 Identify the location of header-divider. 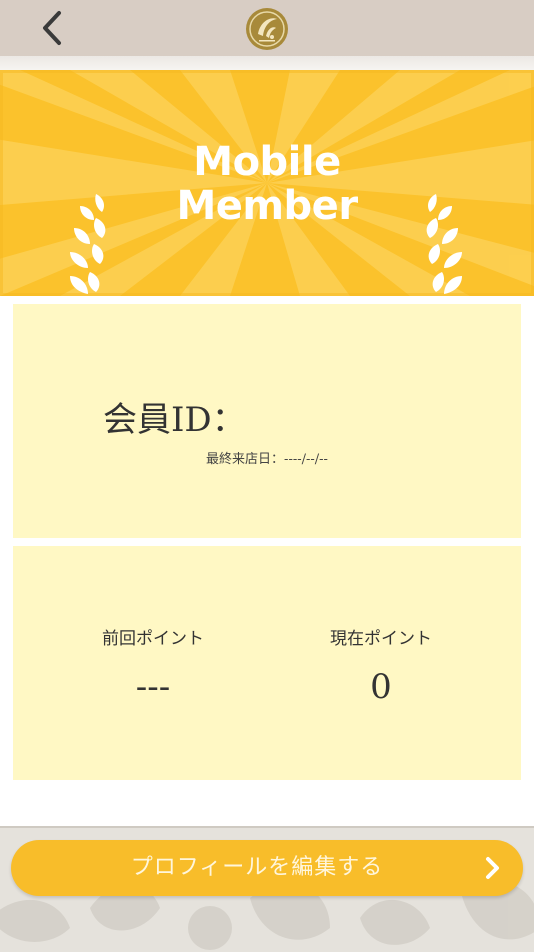
(267, 63).